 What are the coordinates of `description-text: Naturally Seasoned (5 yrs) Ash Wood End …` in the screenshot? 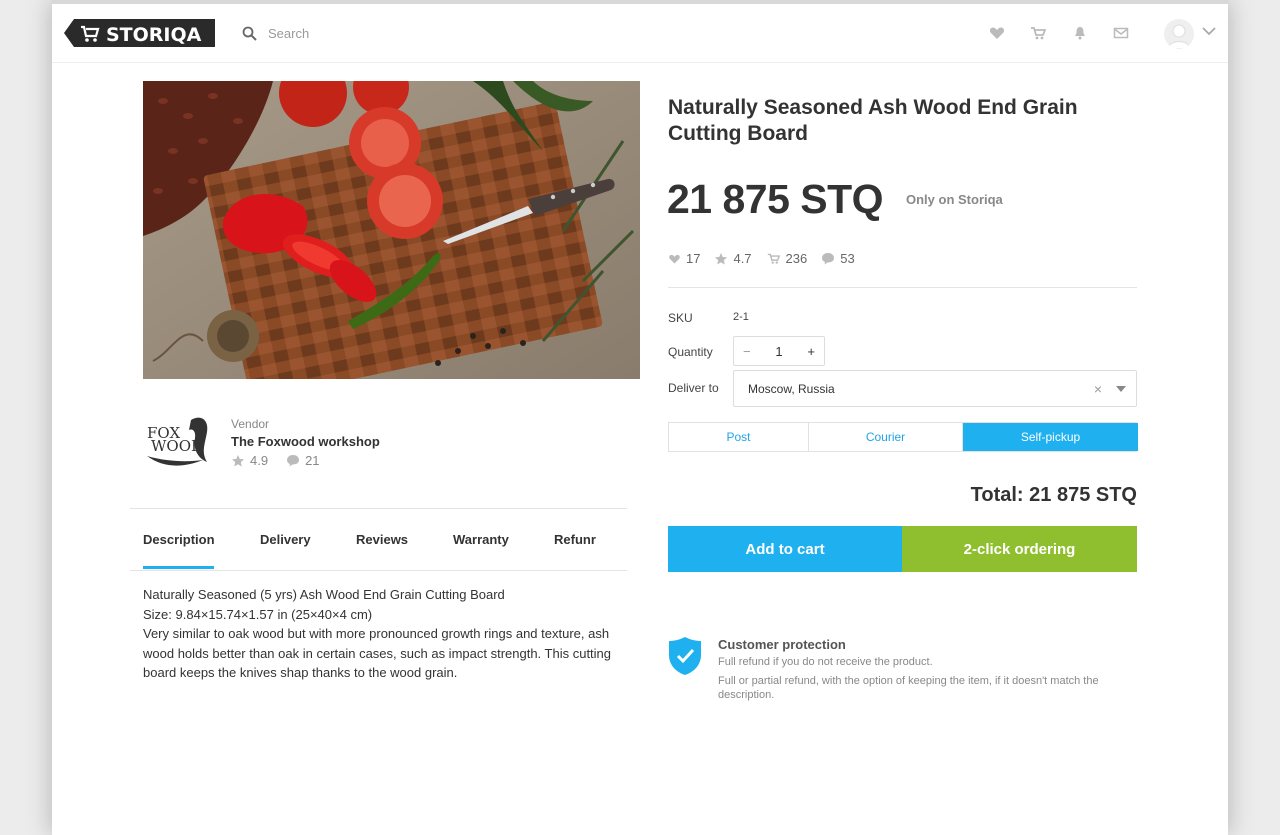 It's located at (388, 634).